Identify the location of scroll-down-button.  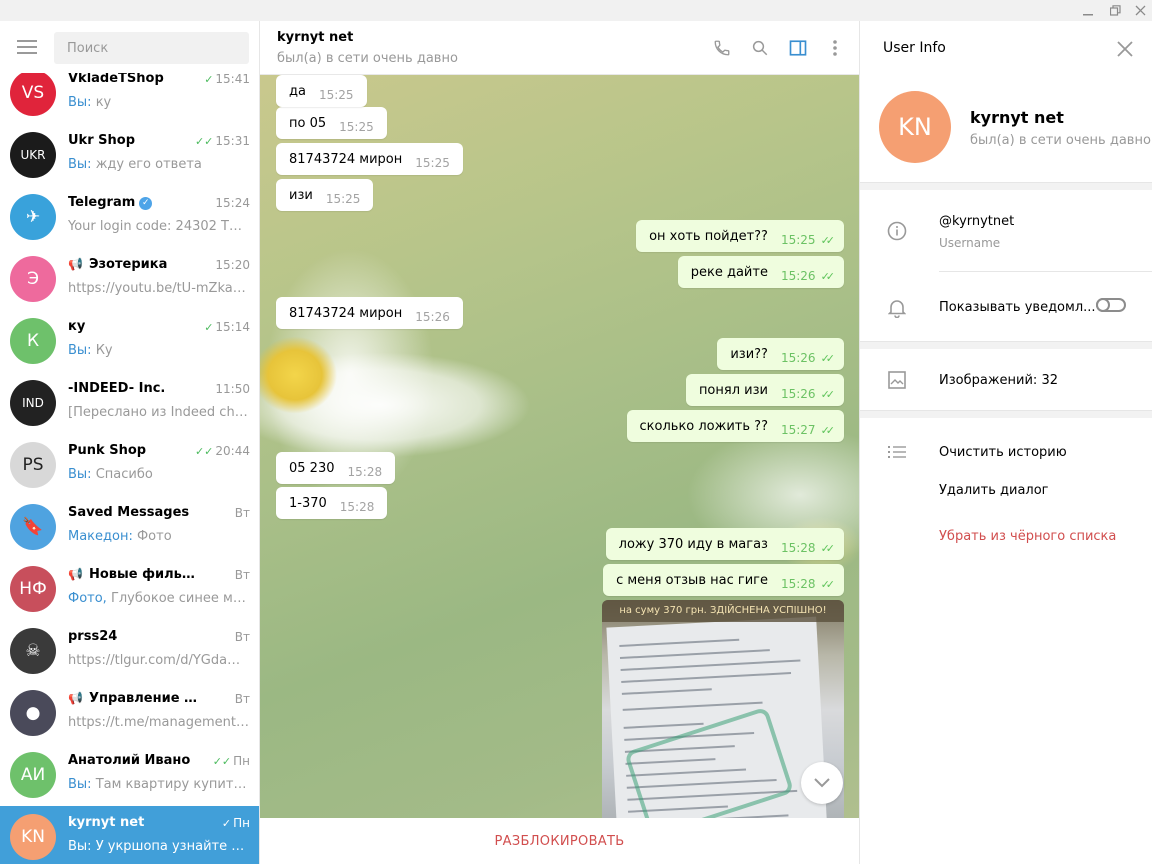
(822, 783).